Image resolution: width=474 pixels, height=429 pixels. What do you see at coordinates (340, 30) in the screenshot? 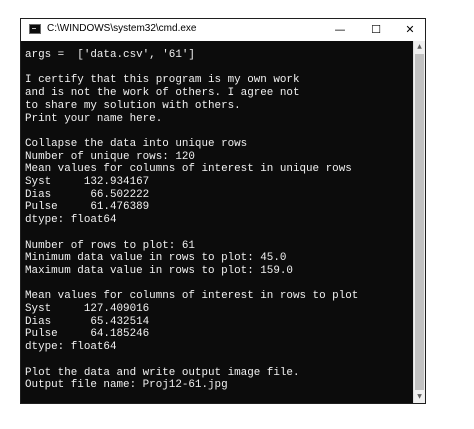
I see `minimize-button: —` at bounding box center [340, 30].